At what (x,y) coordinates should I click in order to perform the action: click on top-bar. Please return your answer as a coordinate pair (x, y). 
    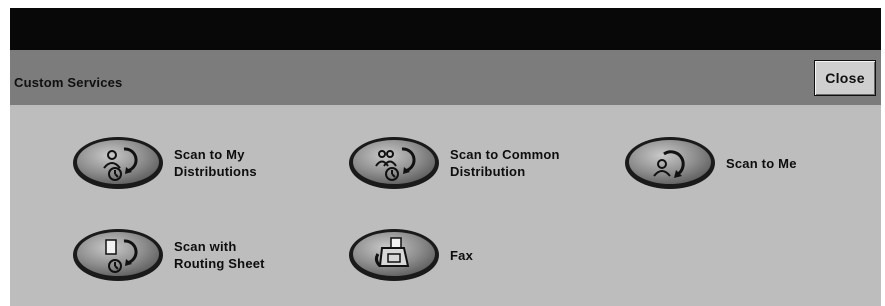
    Looking at the image, I should click on (445, 29).